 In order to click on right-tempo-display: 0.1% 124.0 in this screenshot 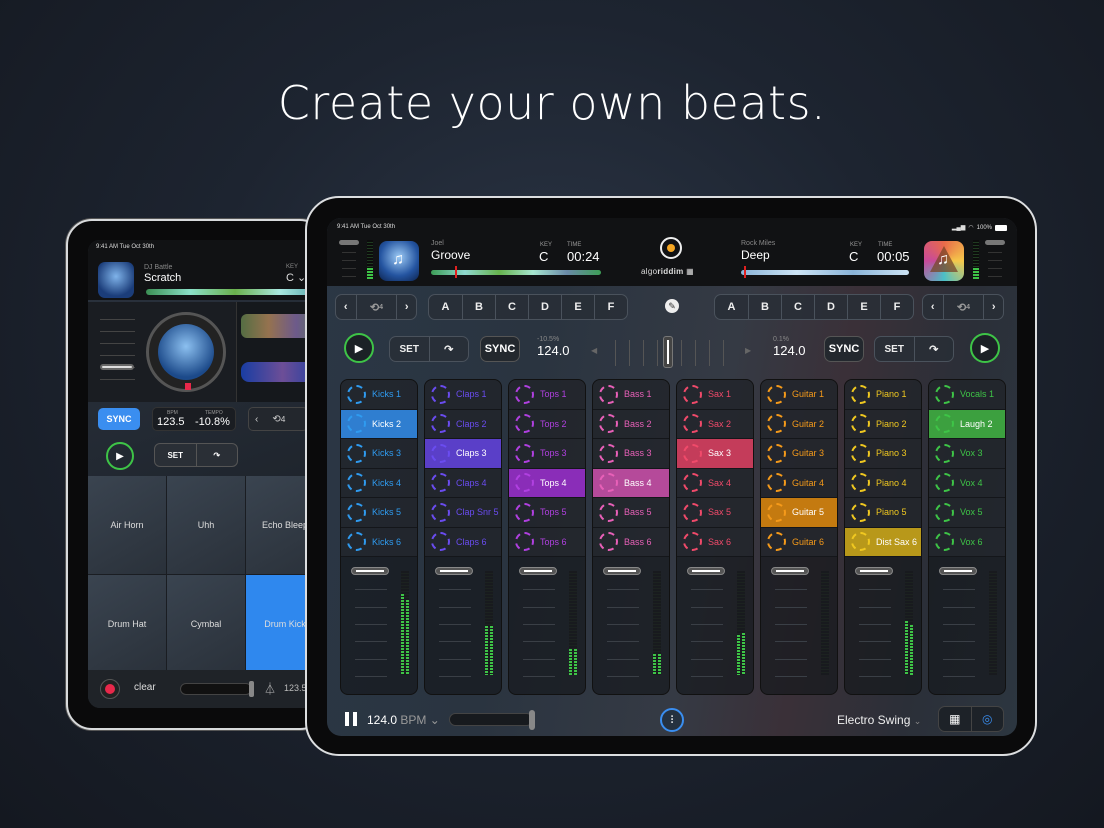, I will do `click(789, 347)`.